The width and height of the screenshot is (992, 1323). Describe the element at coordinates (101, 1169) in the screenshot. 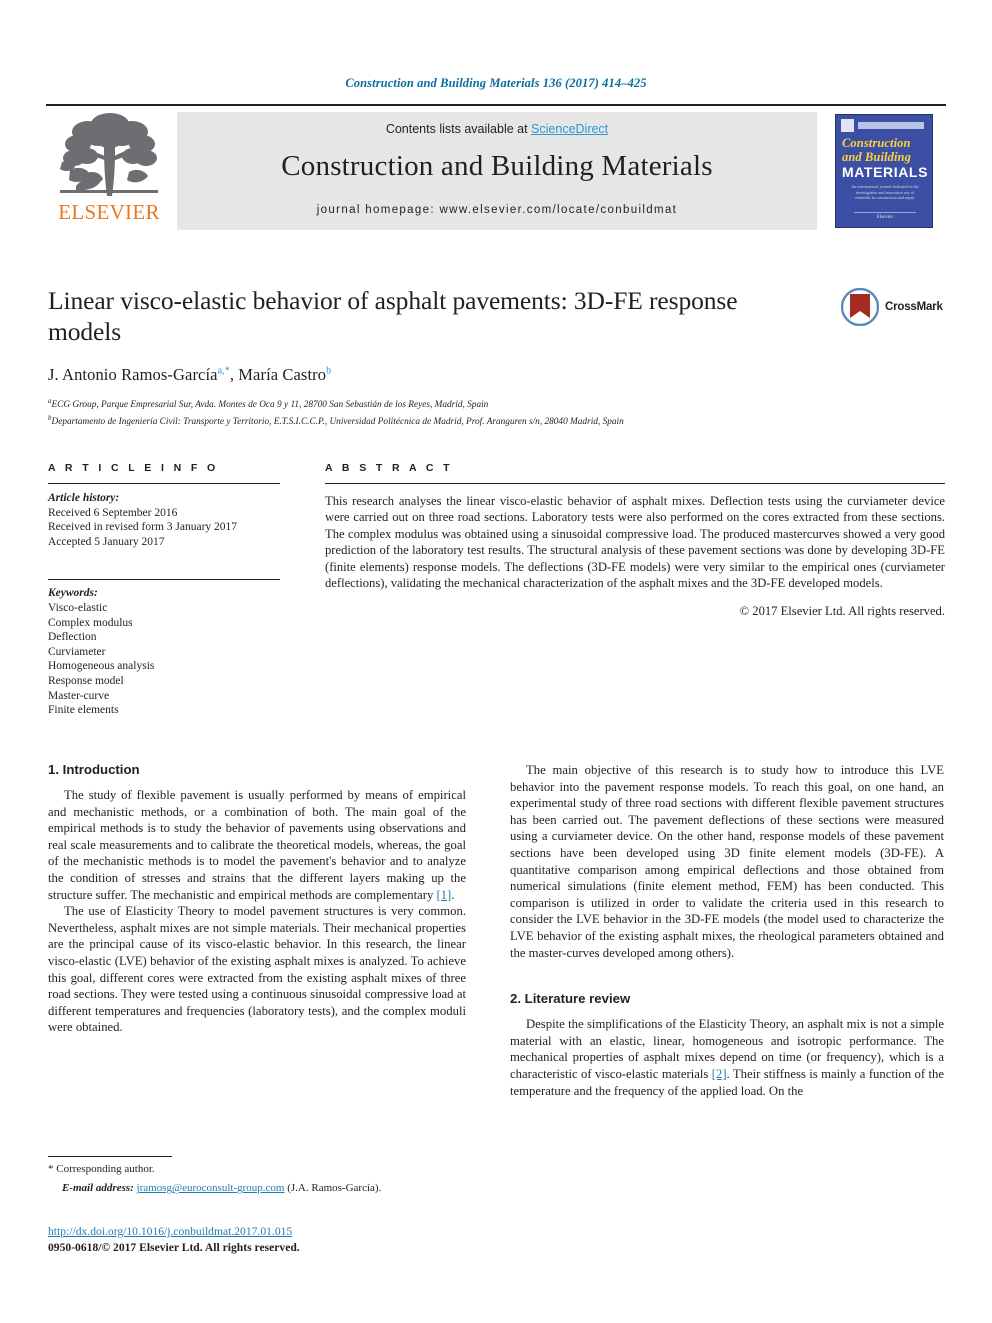

I see `corresponding-author-note: * Corresponding author.` at that location.